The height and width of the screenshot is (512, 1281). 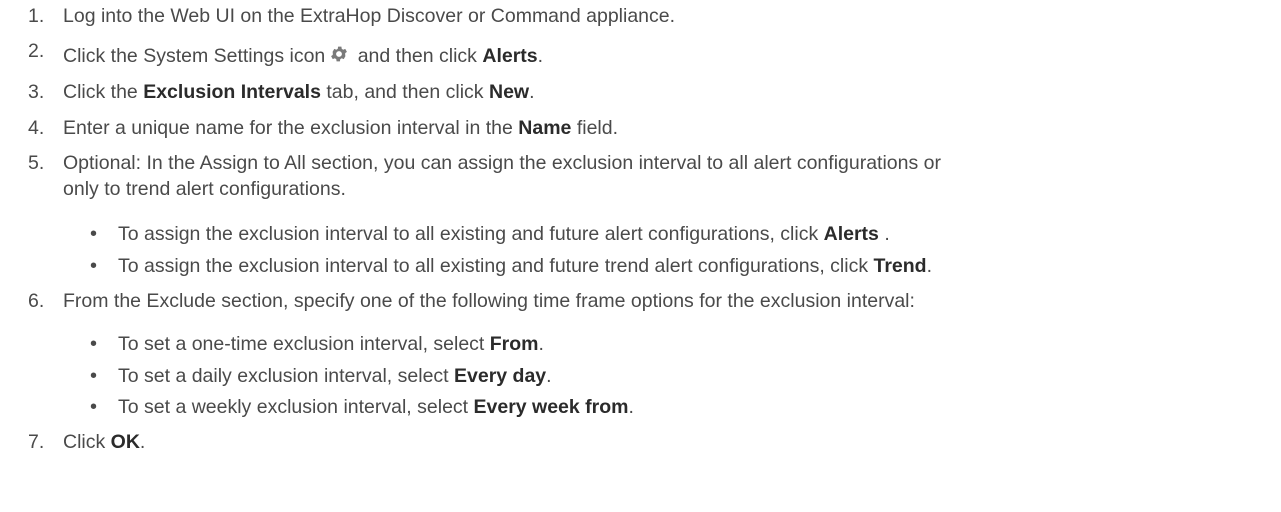 I want to click on bold-term: Every week from, so click(x=551, y=407).